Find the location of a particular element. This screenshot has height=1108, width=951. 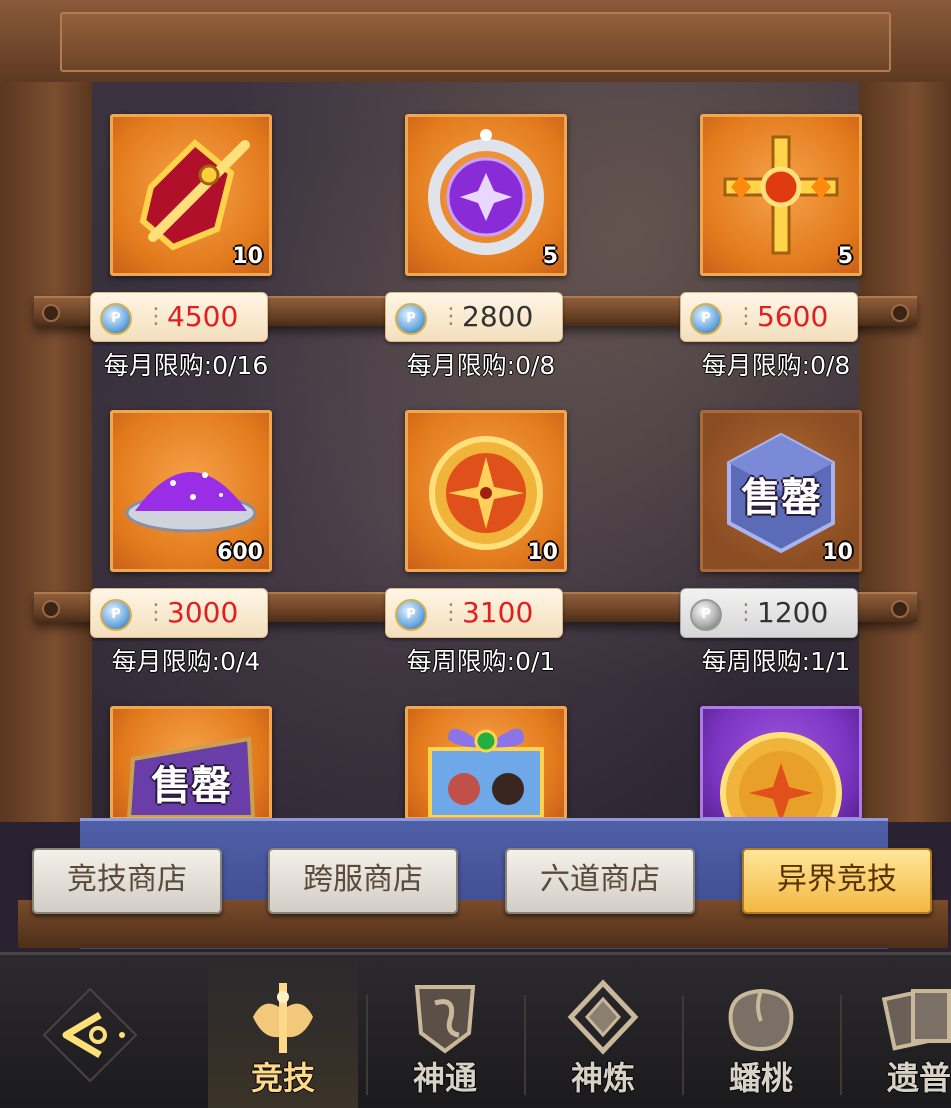

back-icon is located at coordinates (90, 1035).